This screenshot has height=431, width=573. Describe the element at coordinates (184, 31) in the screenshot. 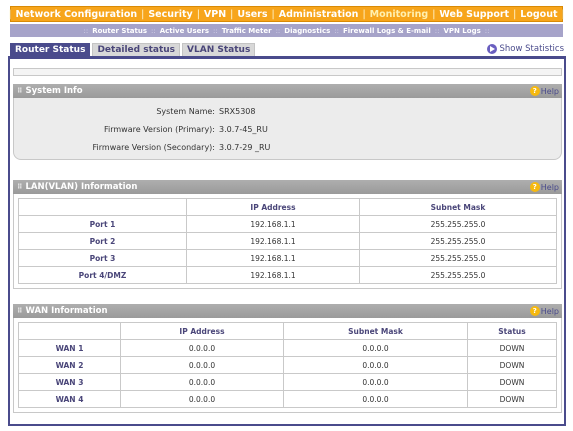

I see `subnav-active-users: Active Users` at that location.